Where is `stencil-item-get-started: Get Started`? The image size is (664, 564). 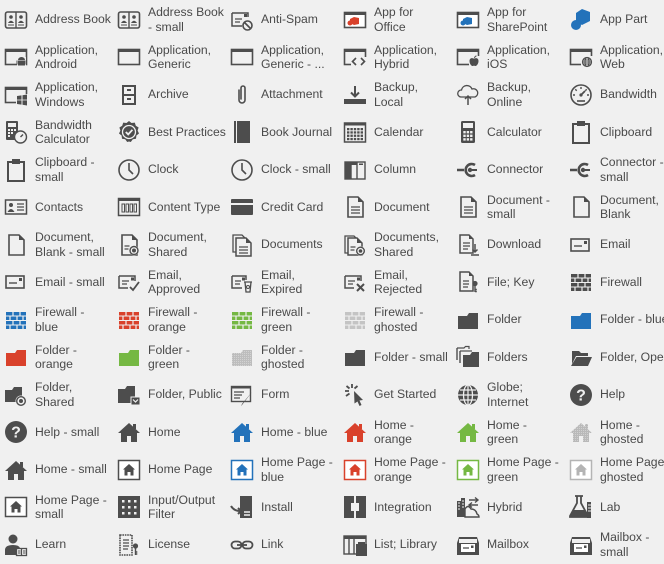
stencil-item-get-started: Get Started is located at coordinates (395, 394).